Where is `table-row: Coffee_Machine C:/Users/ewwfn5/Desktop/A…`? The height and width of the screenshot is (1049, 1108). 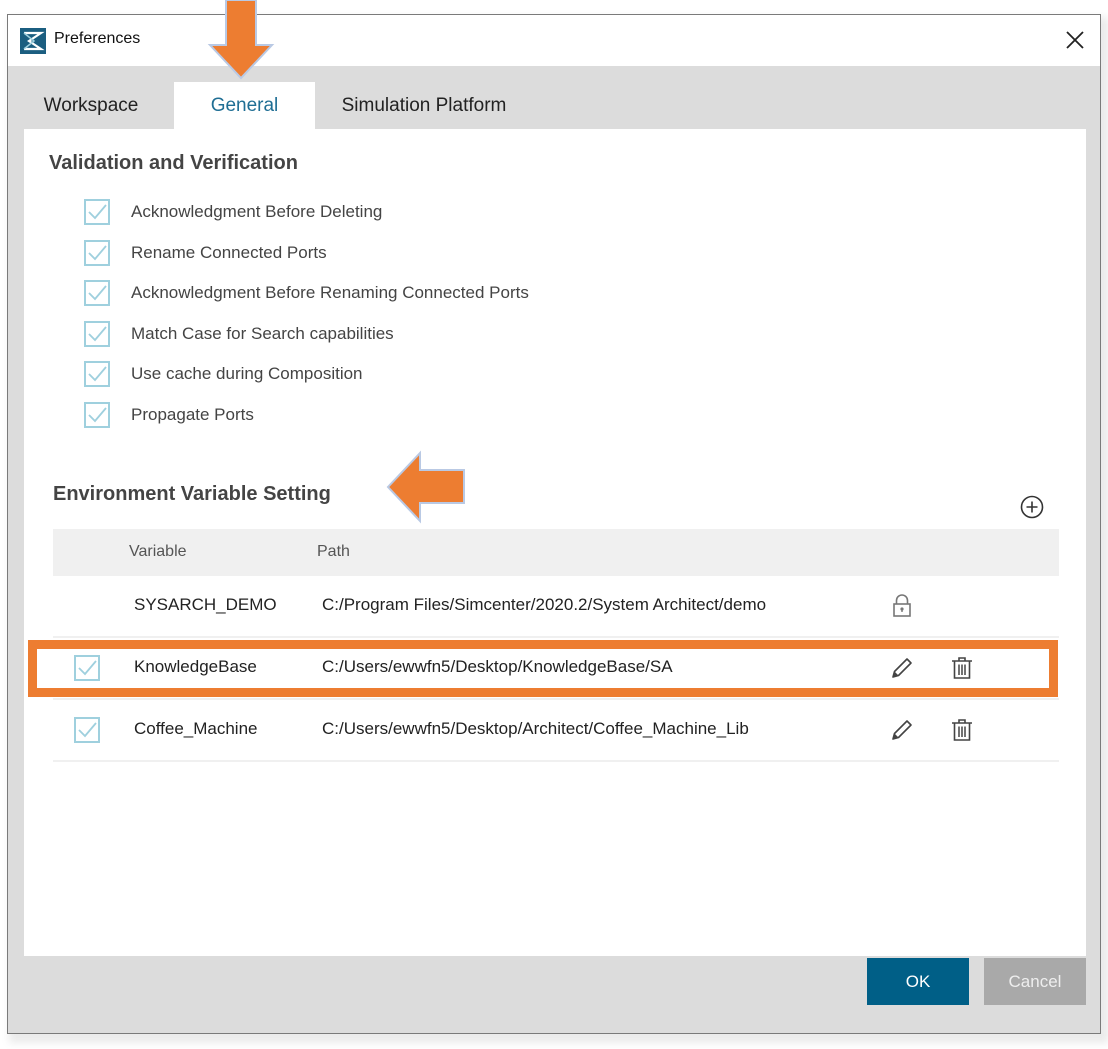 table-row: Coffee_Machine C:/Users/ewwfn5/Desktop/A… is located at coordinates (556, 731).